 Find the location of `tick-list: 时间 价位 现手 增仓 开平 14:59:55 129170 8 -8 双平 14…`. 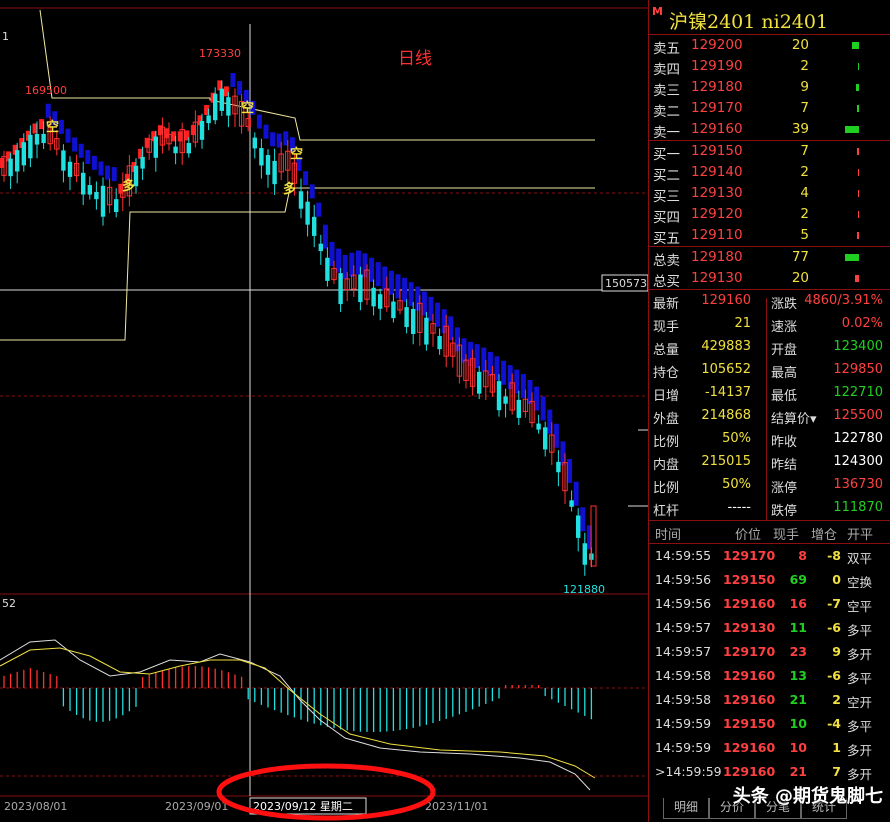

tick-list: 时间 价位 现手 增仓 开平 14:59:55 129170 8 -8 双平 14… is located at coordinates (769, 652).